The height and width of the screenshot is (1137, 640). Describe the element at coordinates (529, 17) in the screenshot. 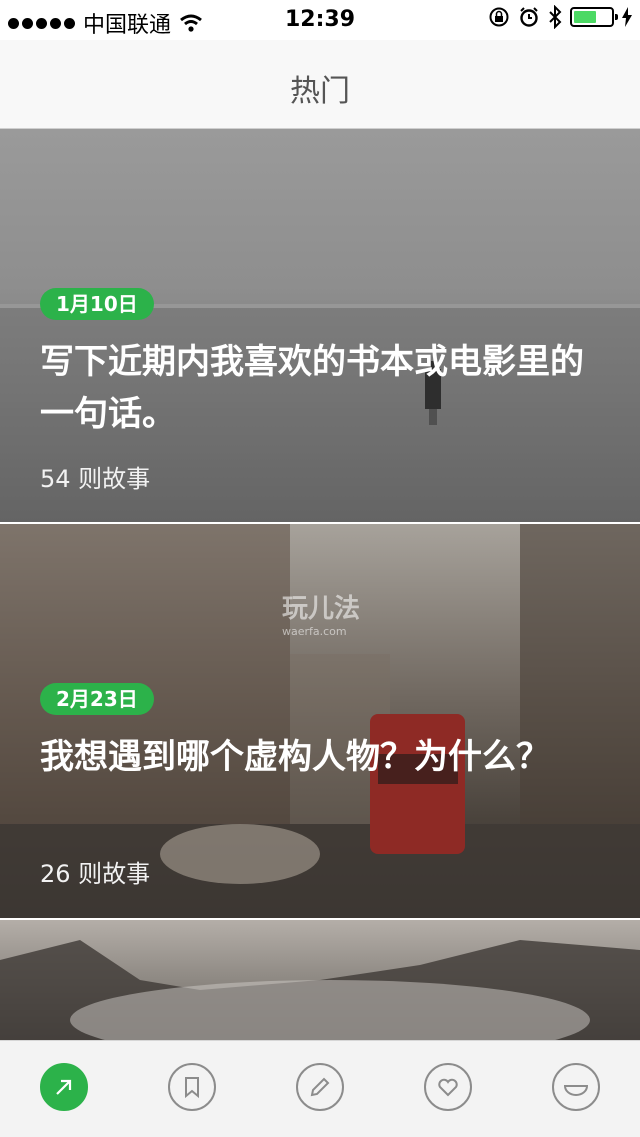

I see `alarm-icon` at that location.